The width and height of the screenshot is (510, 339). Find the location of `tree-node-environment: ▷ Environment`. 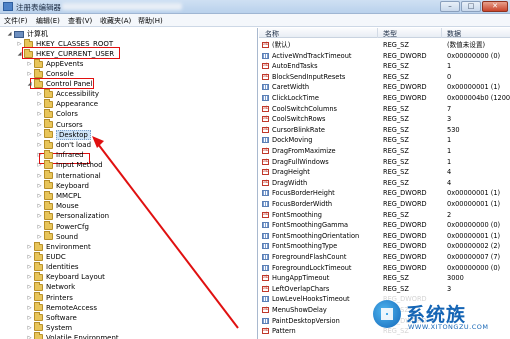

tree-node-environment: ▷ Environment is located at coordinates (58, 246).